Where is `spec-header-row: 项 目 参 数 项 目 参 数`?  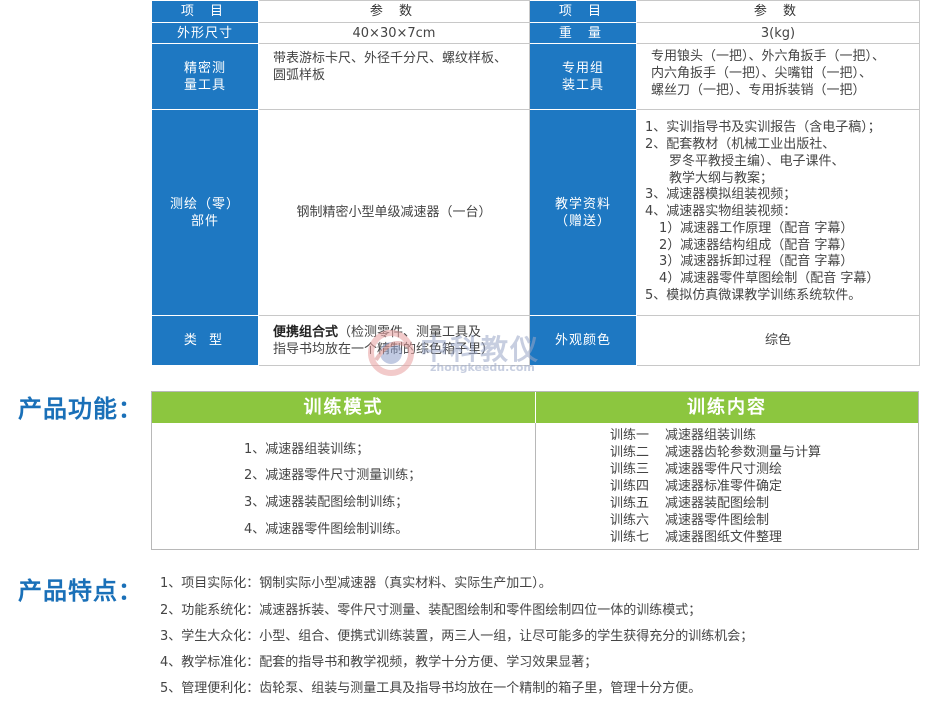
spec-header-row: 项 目 参 数 项 目 参 数 is located at coordinates (535, 11).